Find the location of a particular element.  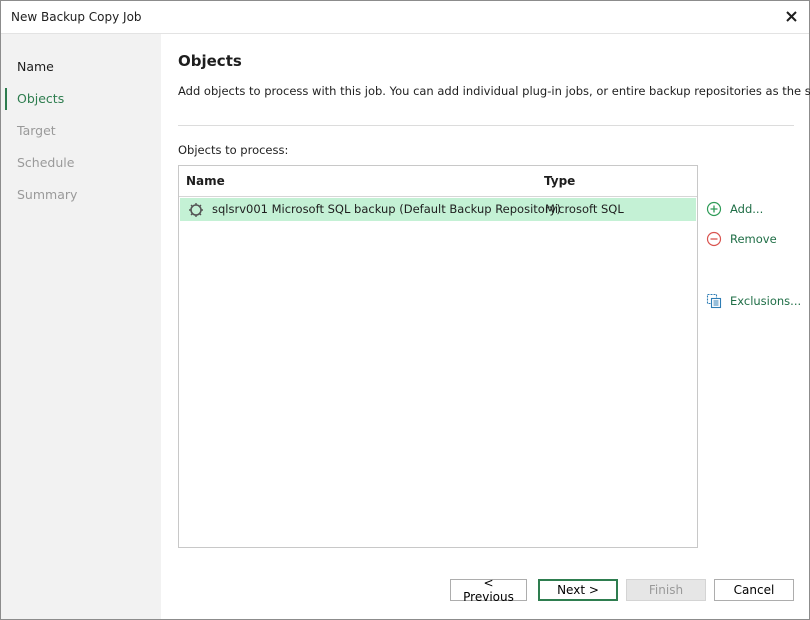

column-header-name: Name is located at coordinates (205, 181).